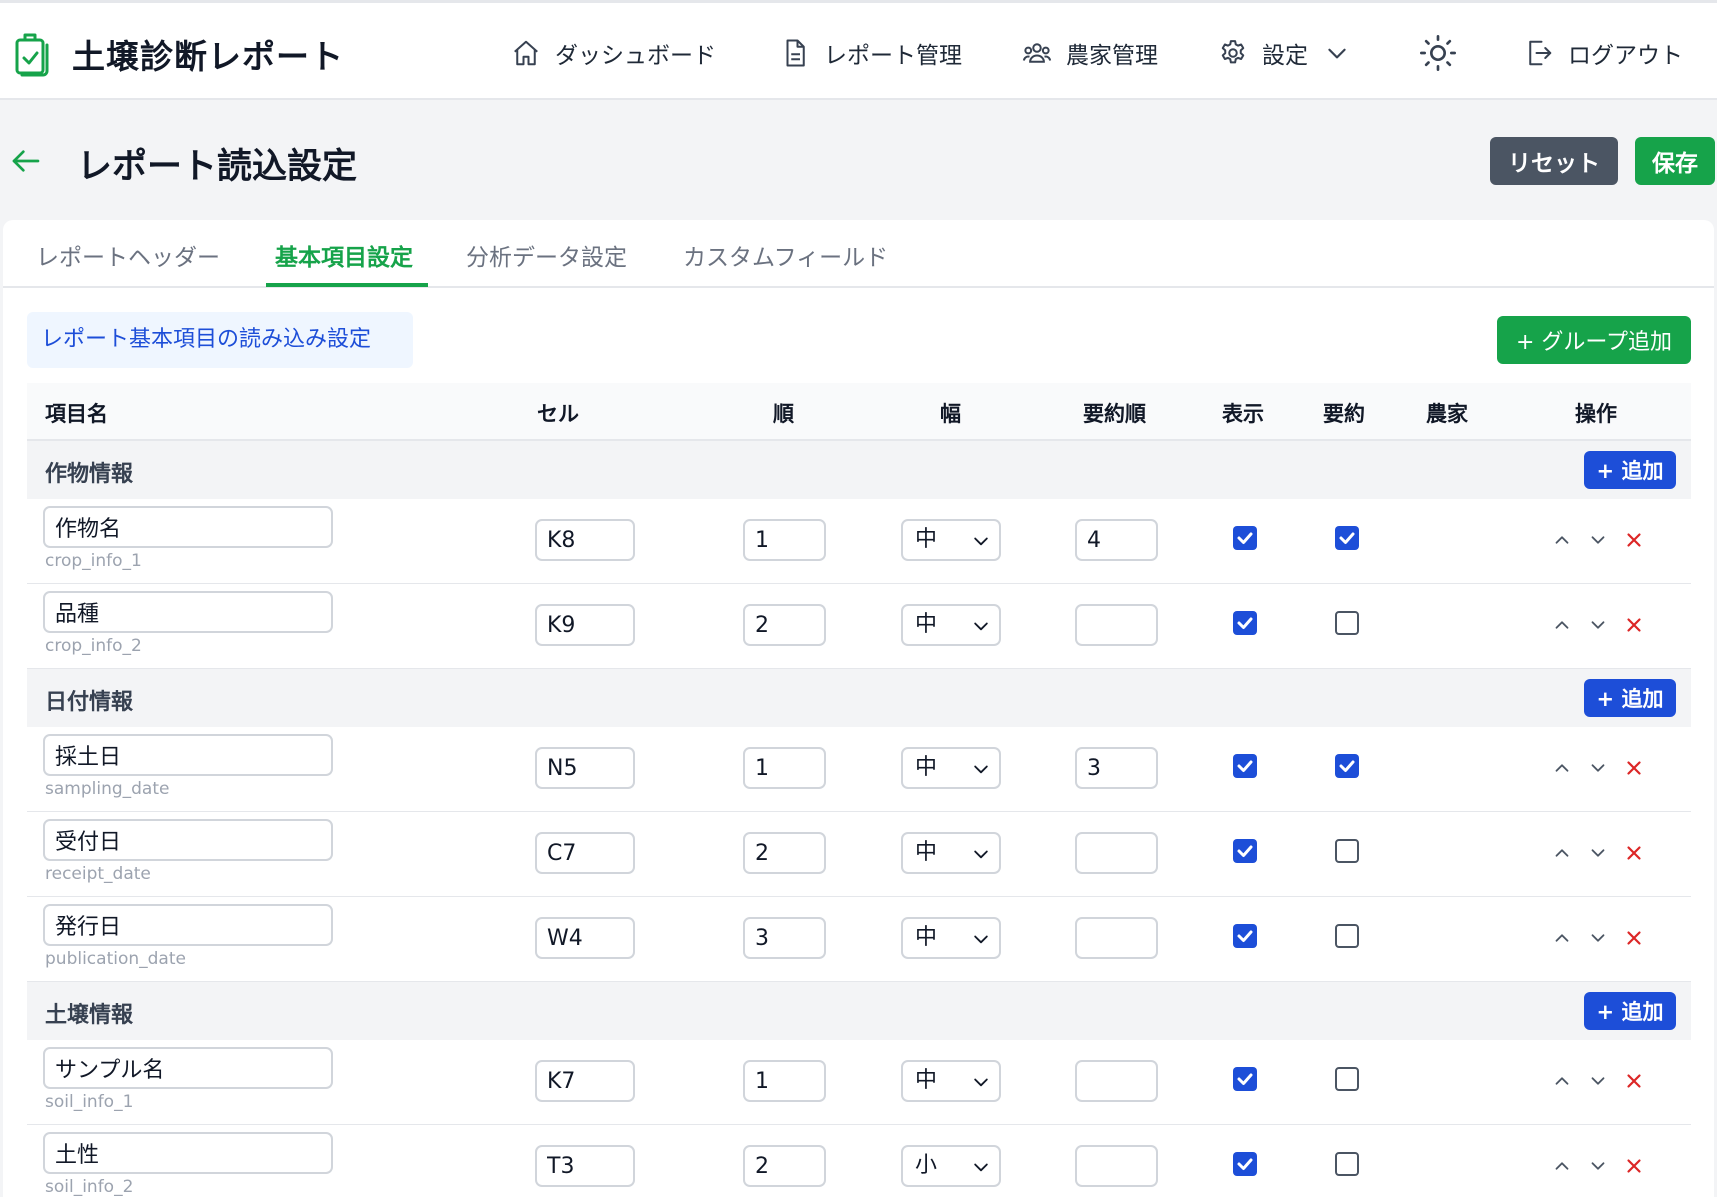  What do you see at coordinates (89, 474) in the screenshot?
I see `group-label: 作物情報` at bounding box center [89, 474].